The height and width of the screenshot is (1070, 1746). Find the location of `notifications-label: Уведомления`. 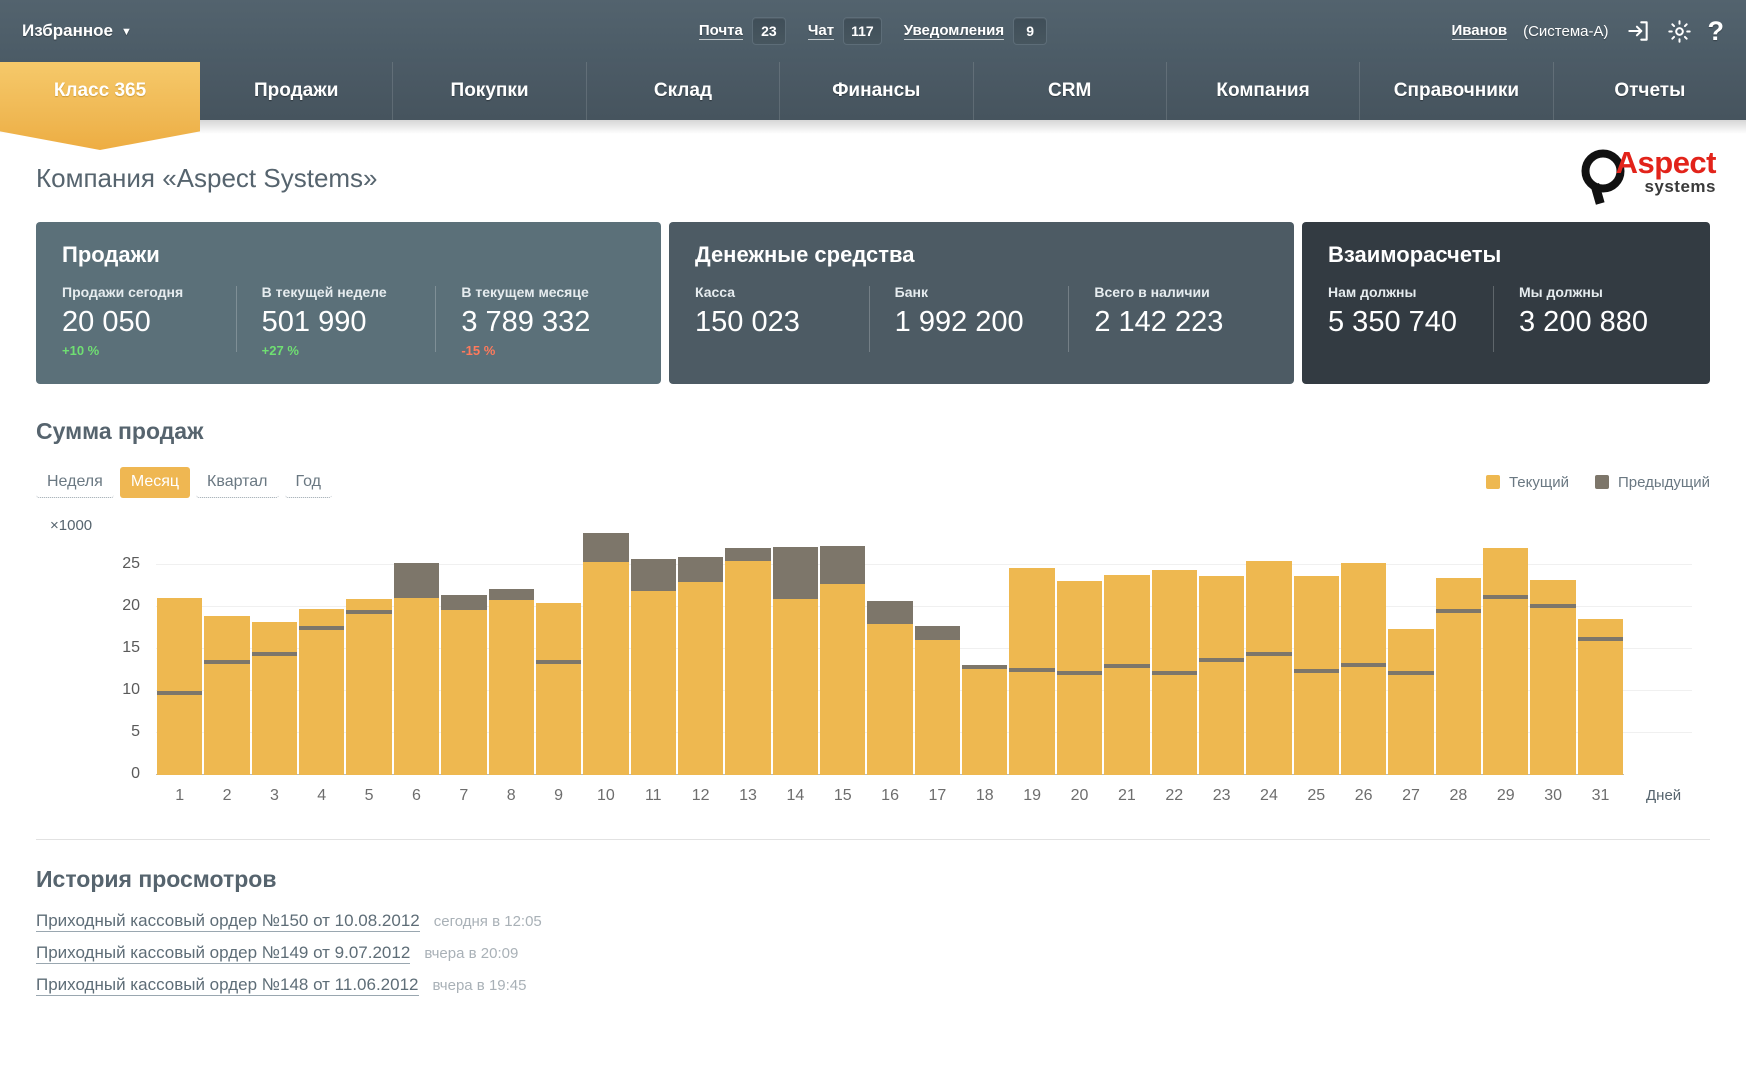

notifications-label: Уведомления is located at coordinates (954, 31).